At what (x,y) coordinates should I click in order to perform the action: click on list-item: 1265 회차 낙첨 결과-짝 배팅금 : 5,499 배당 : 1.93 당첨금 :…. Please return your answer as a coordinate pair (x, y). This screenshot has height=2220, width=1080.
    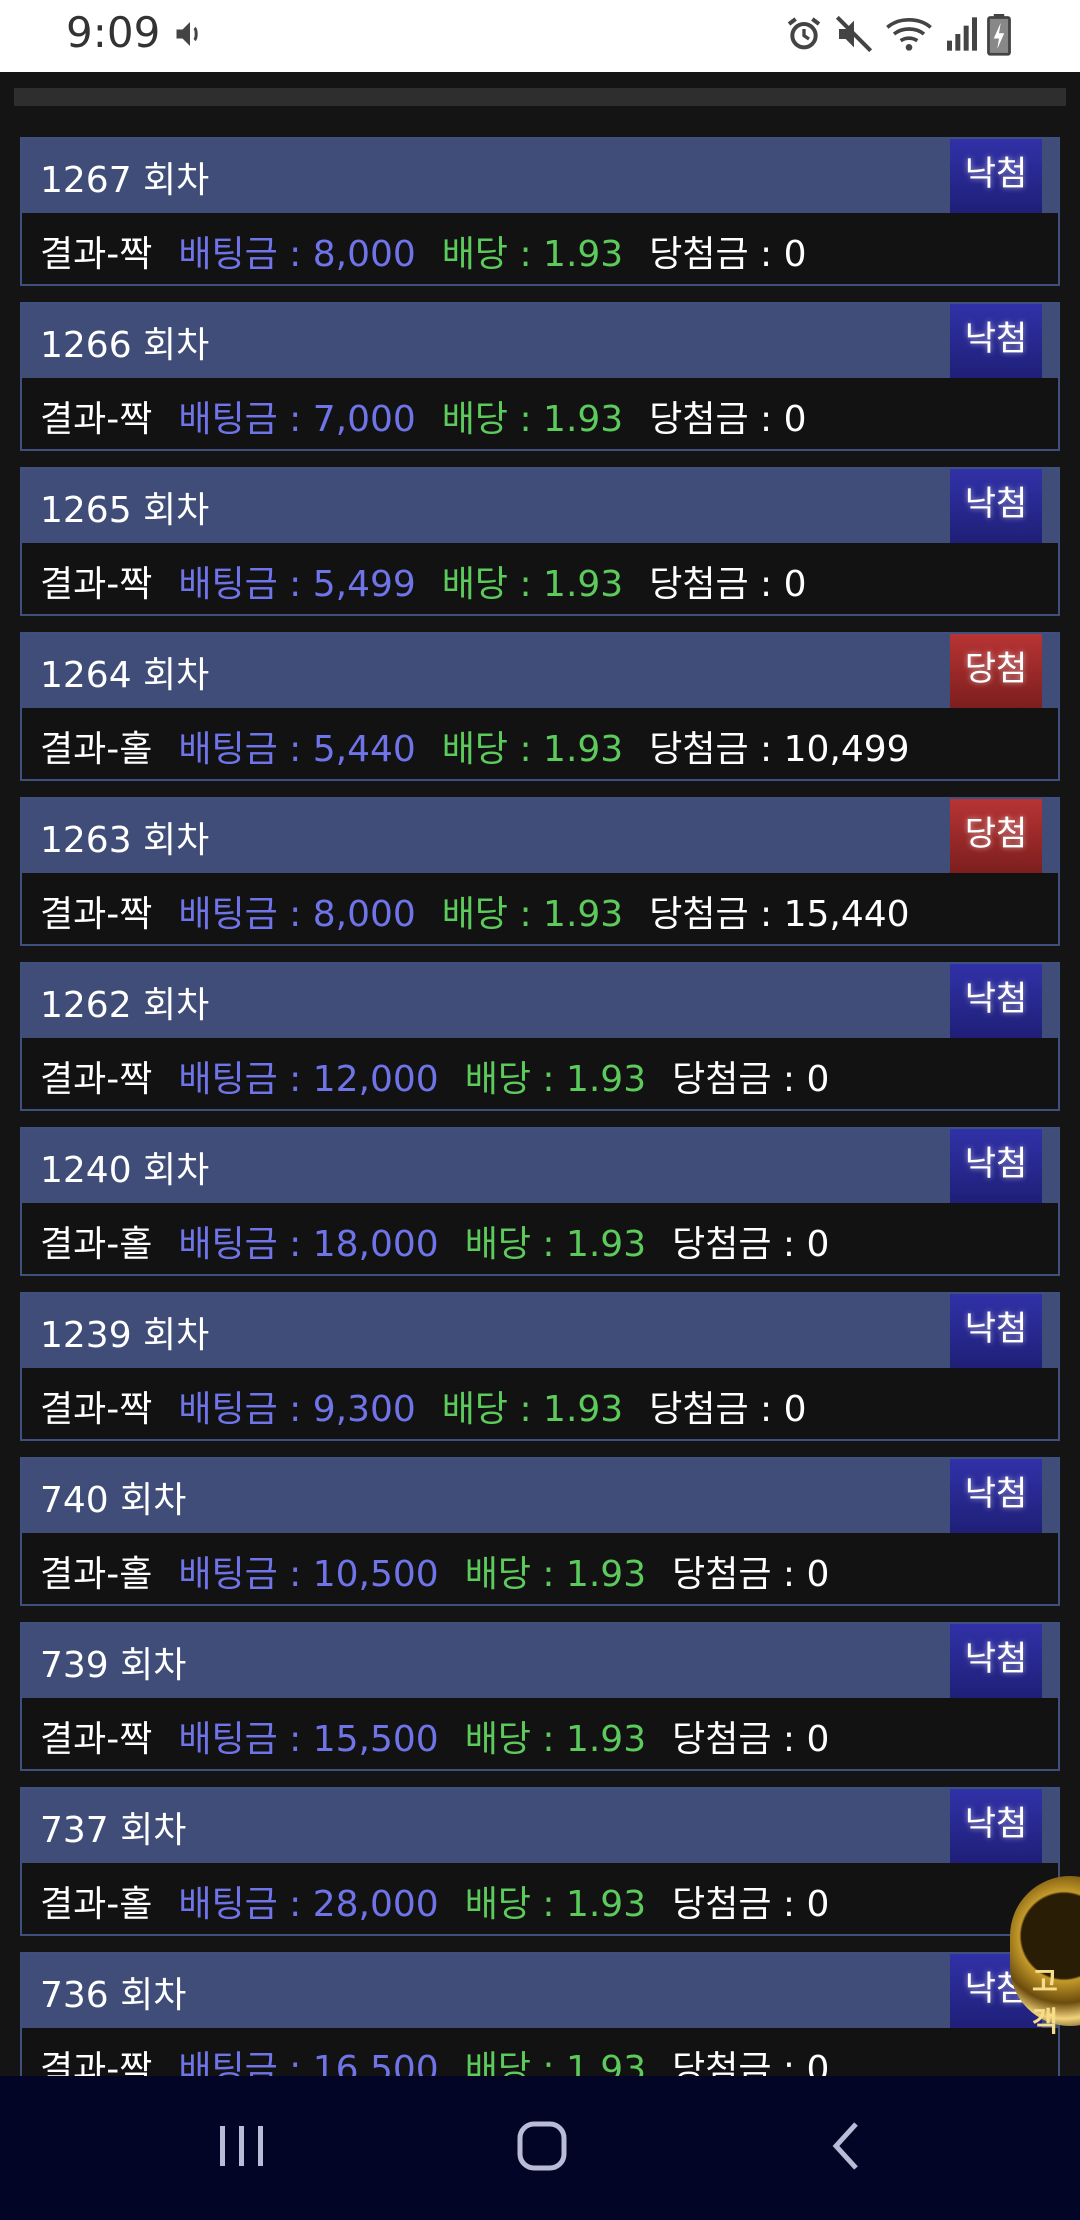
    Looking at the image, I should click on (540, 541).